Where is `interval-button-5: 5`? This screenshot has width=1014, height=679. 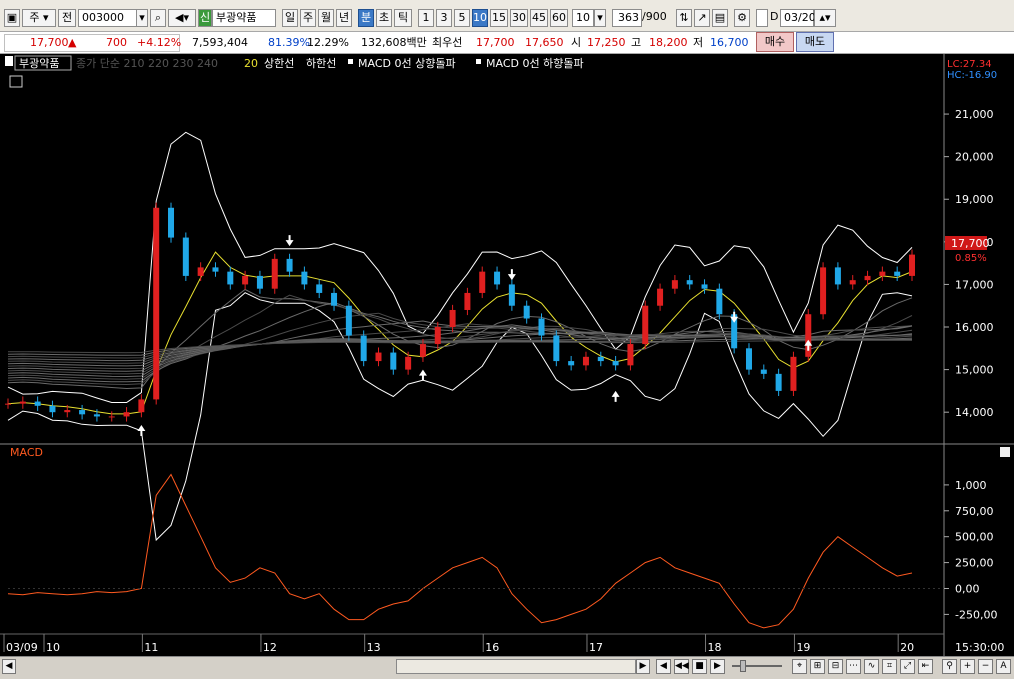 interval-button-5: 5 is located at coordinates (462, 18).